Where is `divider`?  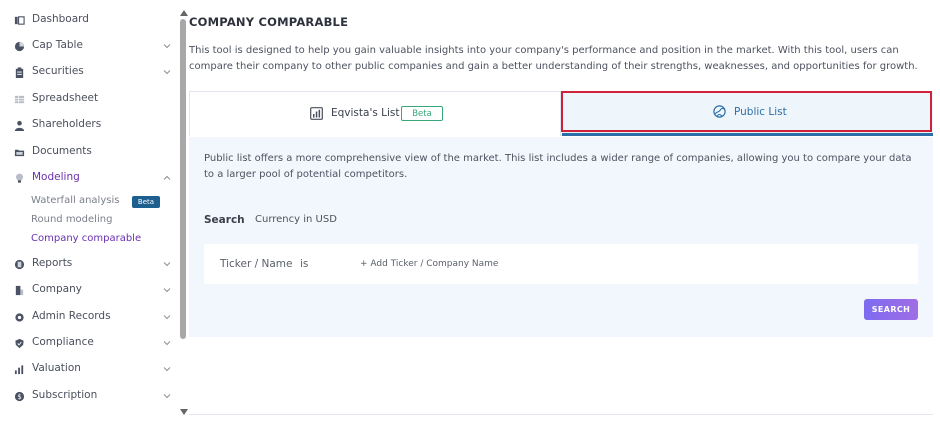
divider is located at coordinates (561, 414).